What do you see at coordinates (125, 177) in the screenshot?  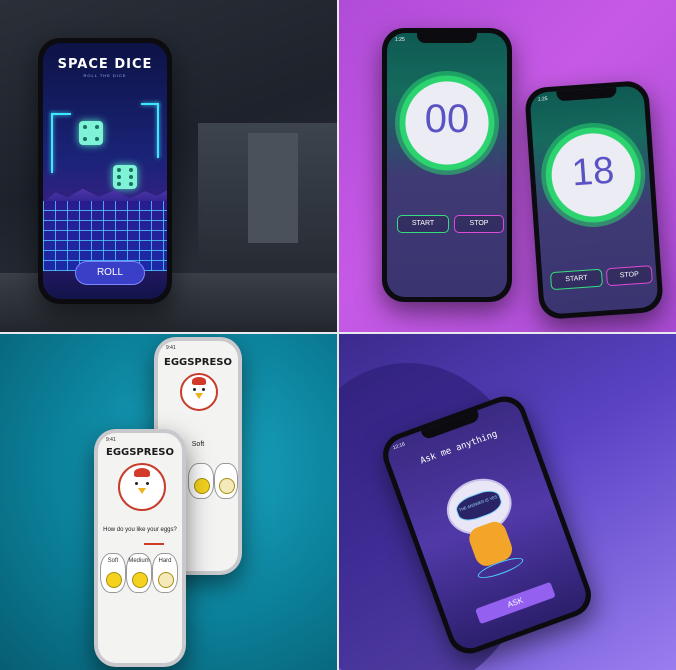 I see `die-two` at bounding box center [125, 177].